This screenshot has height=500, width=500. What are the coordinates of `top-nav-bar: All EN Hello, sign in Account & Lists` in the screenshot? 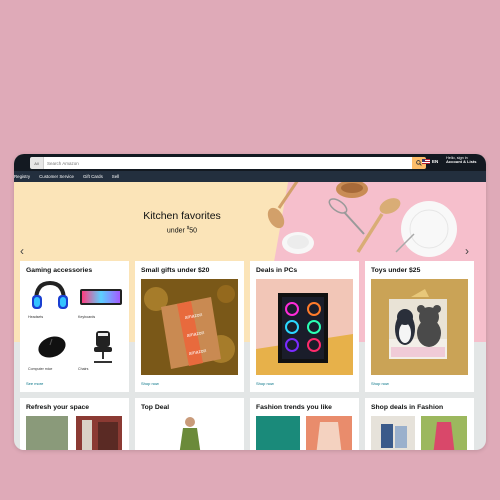 It's located at (250, 162).